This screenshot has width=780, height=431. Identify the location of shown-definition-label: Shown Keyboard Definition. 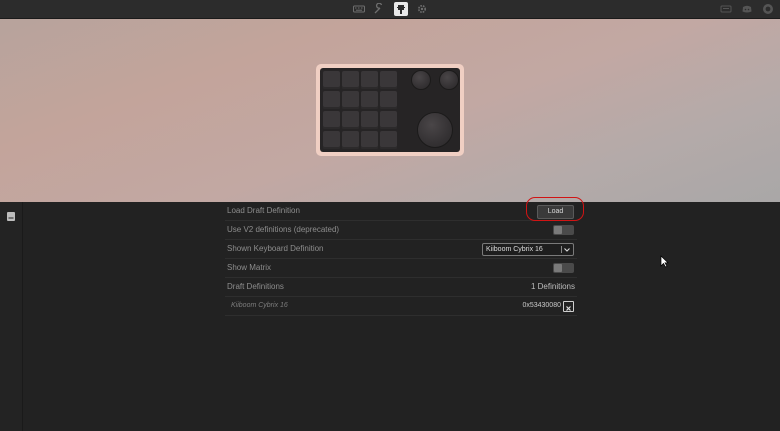
(275, 248).